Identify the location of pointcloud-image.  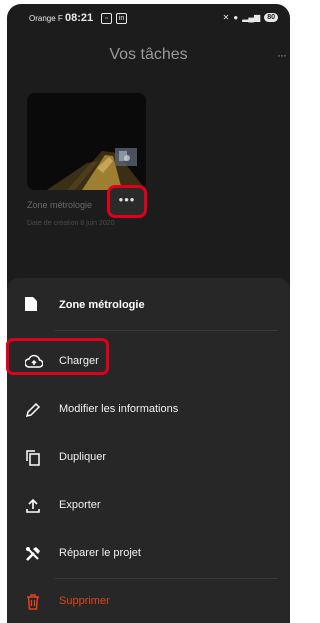
(86, 141).